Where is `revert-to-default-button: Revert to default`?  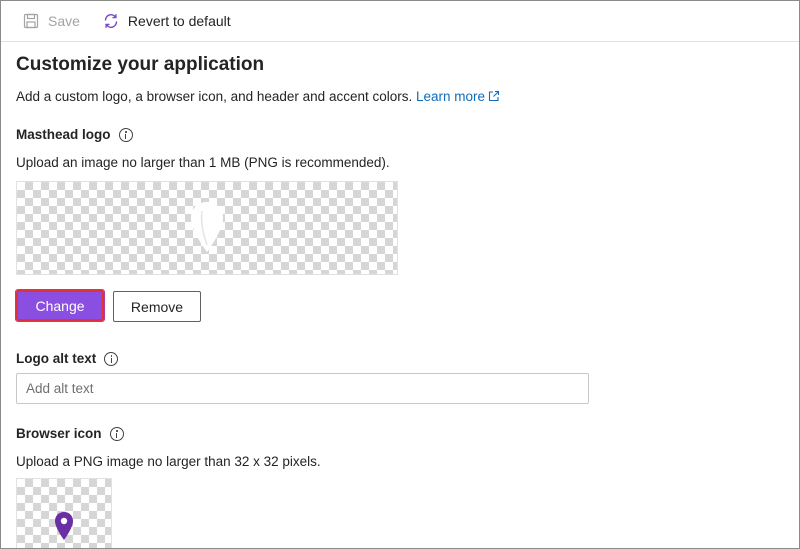 revert-to-default-button: Revert to default is located at coordinates (166, 21).